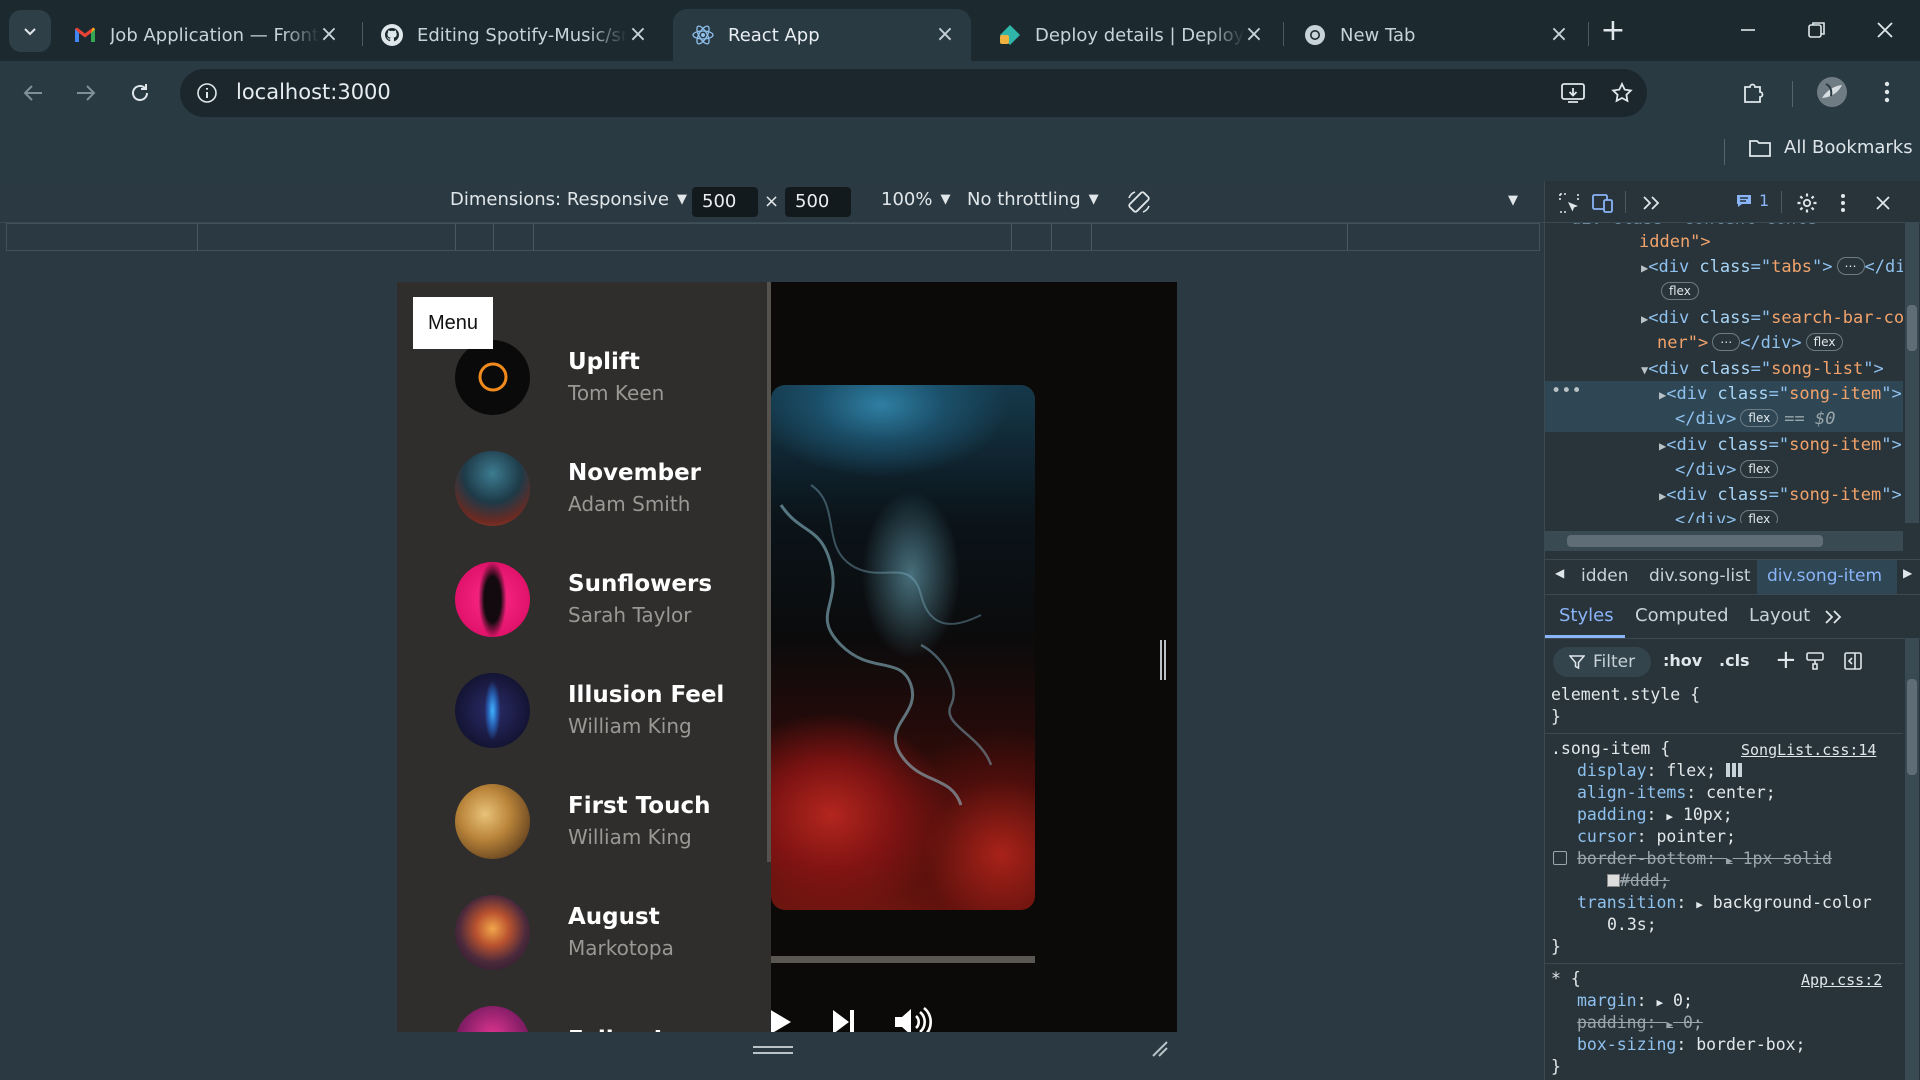  Describe the element at coordinates (1513, 200) in the screenshot. I see `device-options-arrow-icon: ▼` at that location.